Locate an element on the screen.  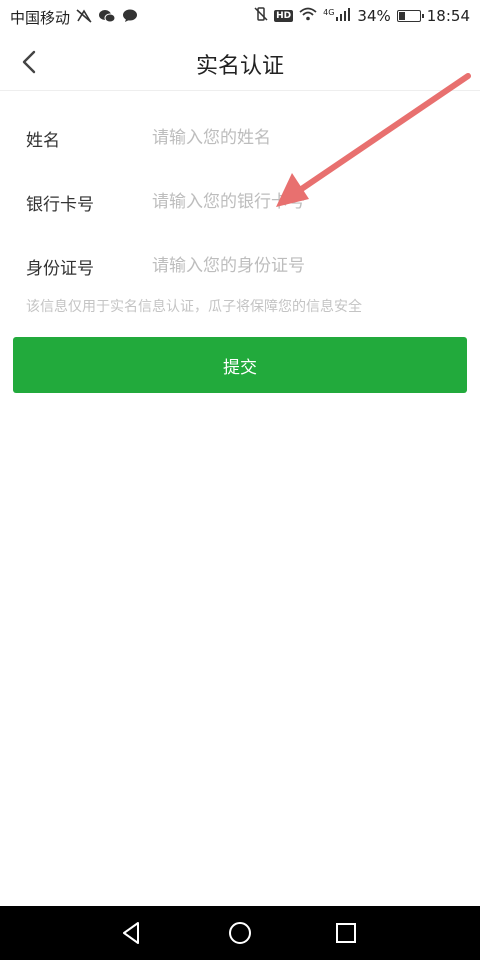
recents-square-icon is located at coordinates (346, 933).